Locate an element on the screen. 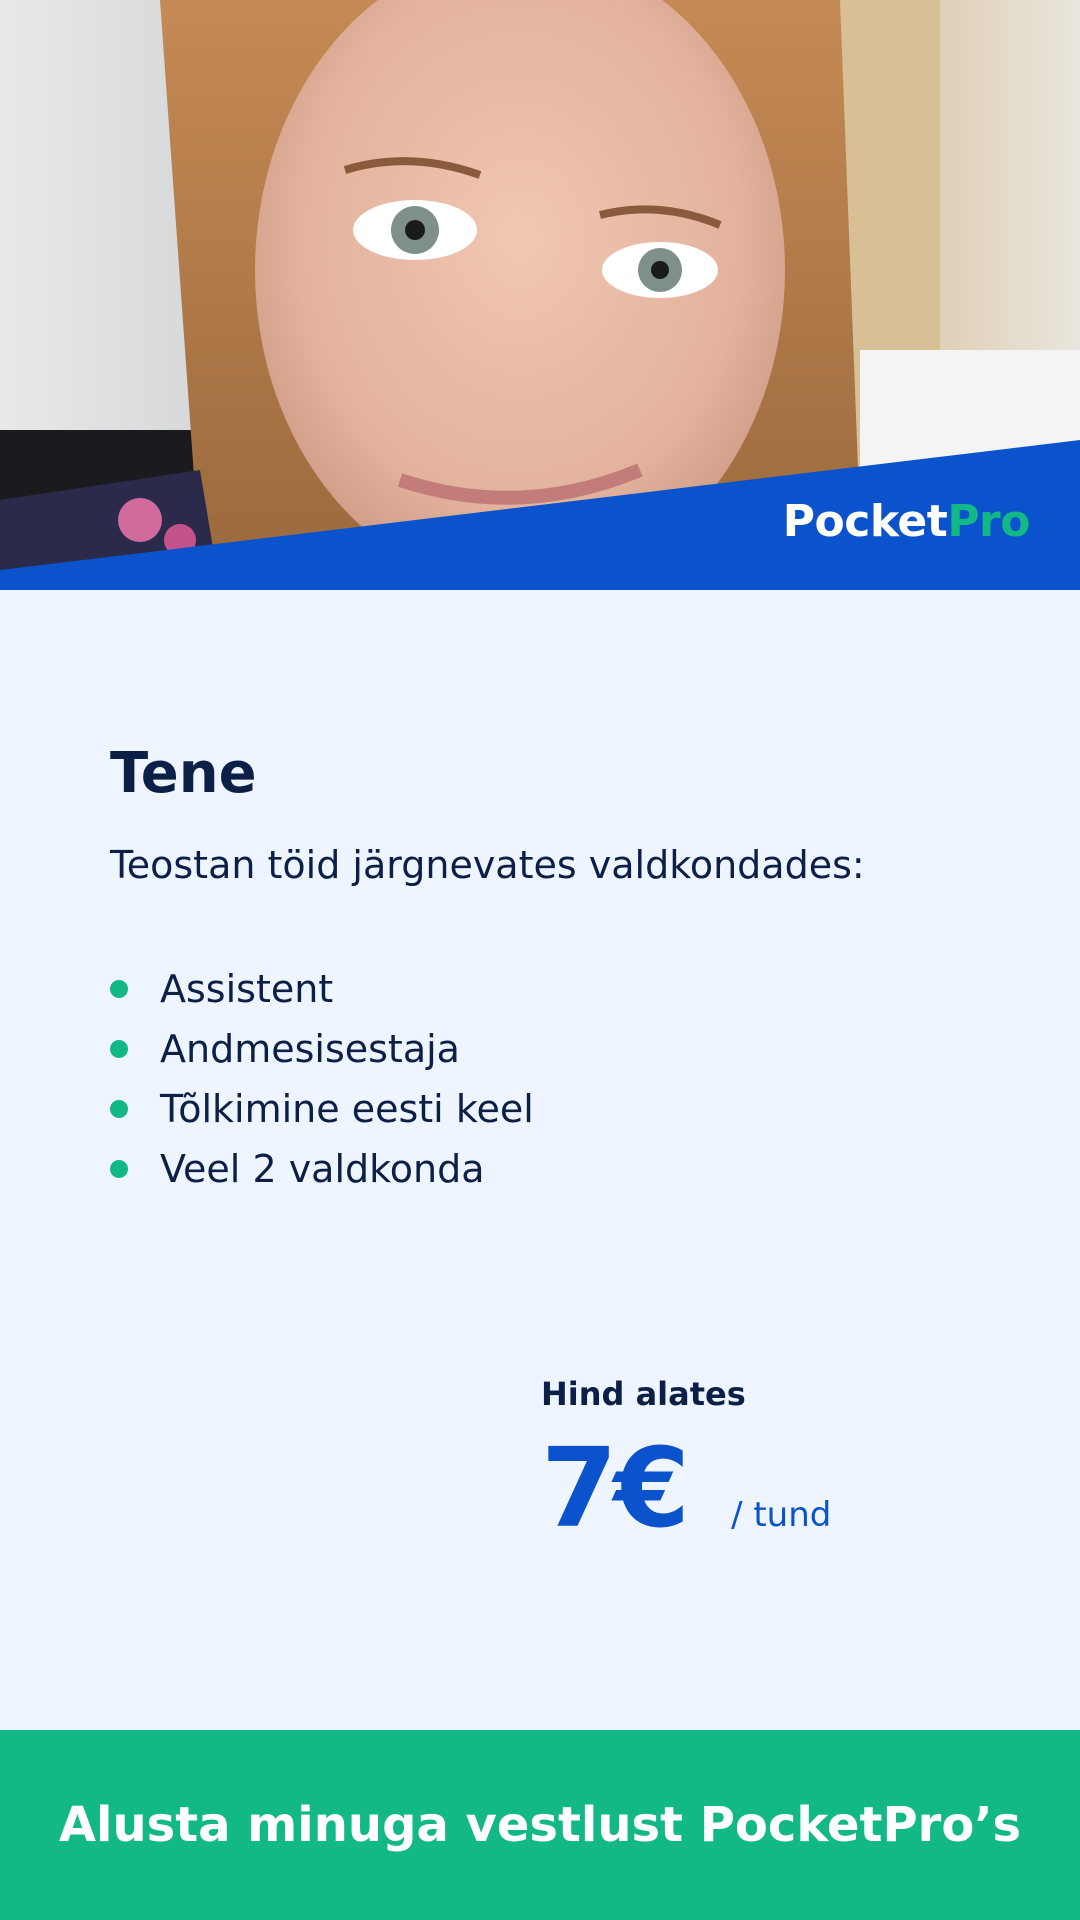 The height and width of the screenshot is (1920, 1080). pocketpro-logo: PocketPro is located at coordinates (907, 522).